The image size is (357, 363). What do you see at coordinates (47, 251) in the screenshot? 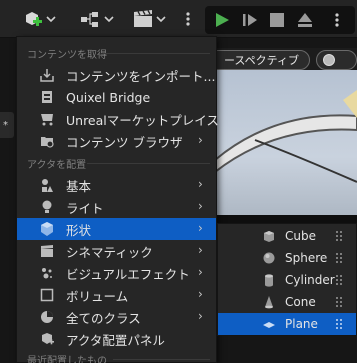
I see `cinematic-icon` at bounding box center [47, 251].